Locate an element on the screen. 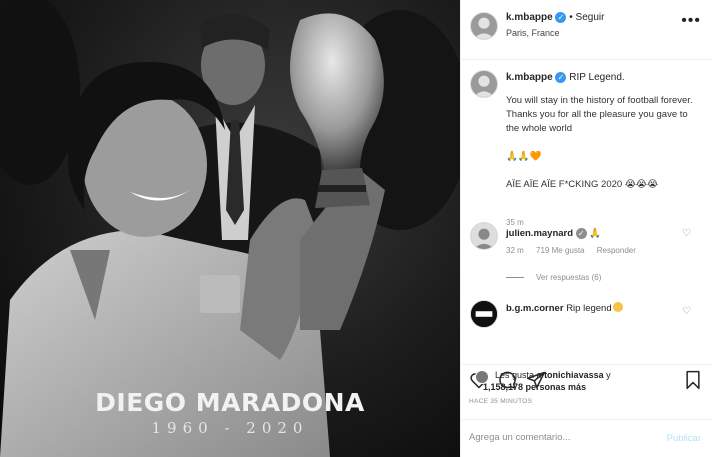 This screenshot has height=457, width=712. comment-text: Rip legend is located at coordinates (589, 308).